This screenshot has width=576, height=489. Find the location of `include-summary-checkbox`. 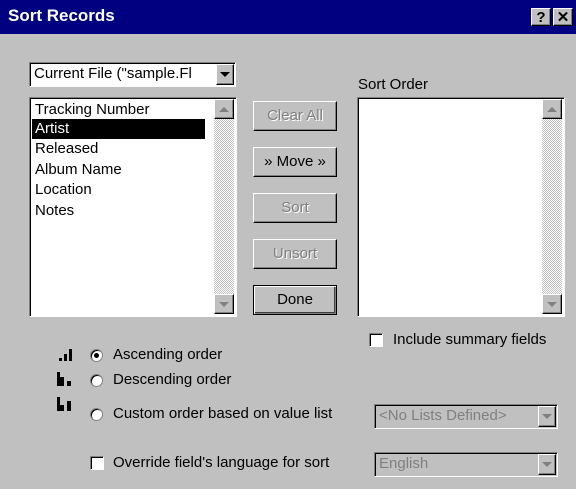

include-summary-checkbox is located at coordinates (376, 340).